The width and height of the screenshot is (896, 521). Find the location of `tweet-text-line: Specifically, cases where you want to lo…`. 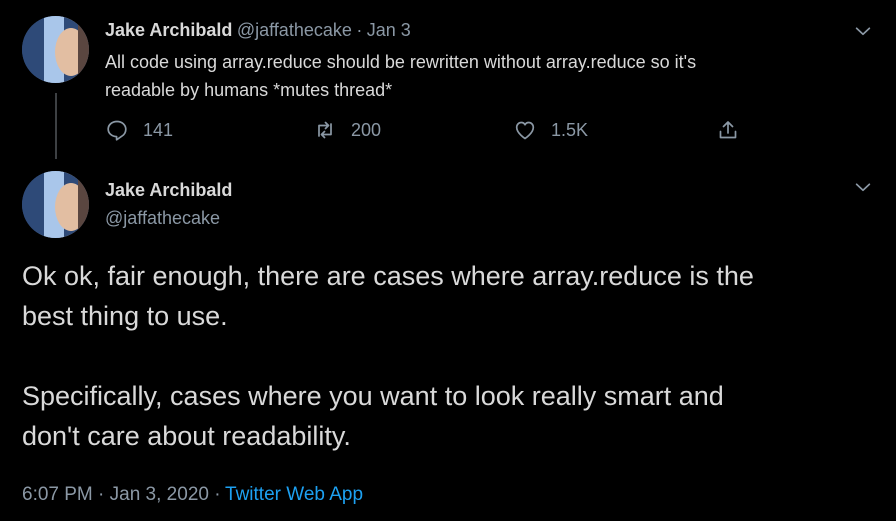

tweet-text-line: Specifically, cases where you want to lo… is located at coordinates (373, 396).